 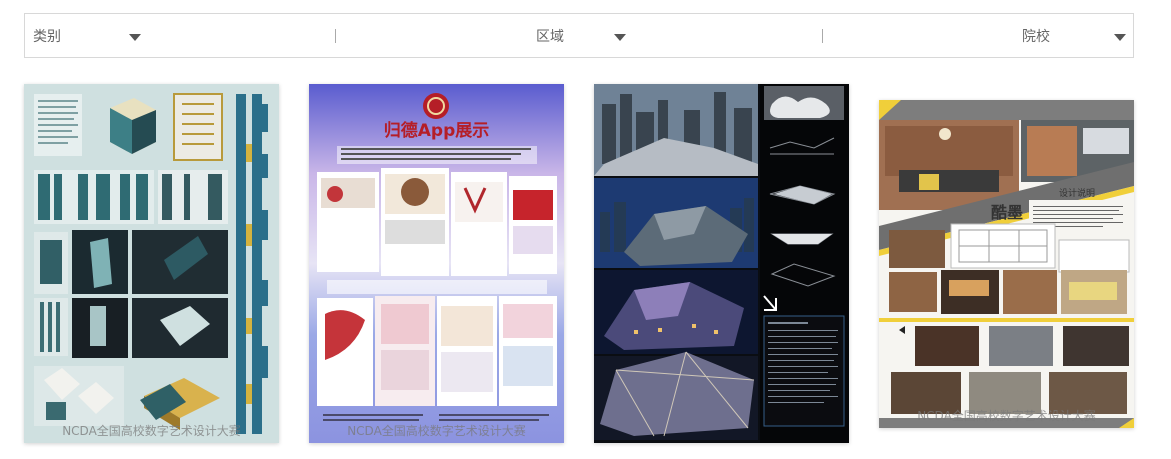 What do you see at coordinates (47, 36) in the screenshot?
I see `category-filter-label: 类别` at bounding box center [47, 36].